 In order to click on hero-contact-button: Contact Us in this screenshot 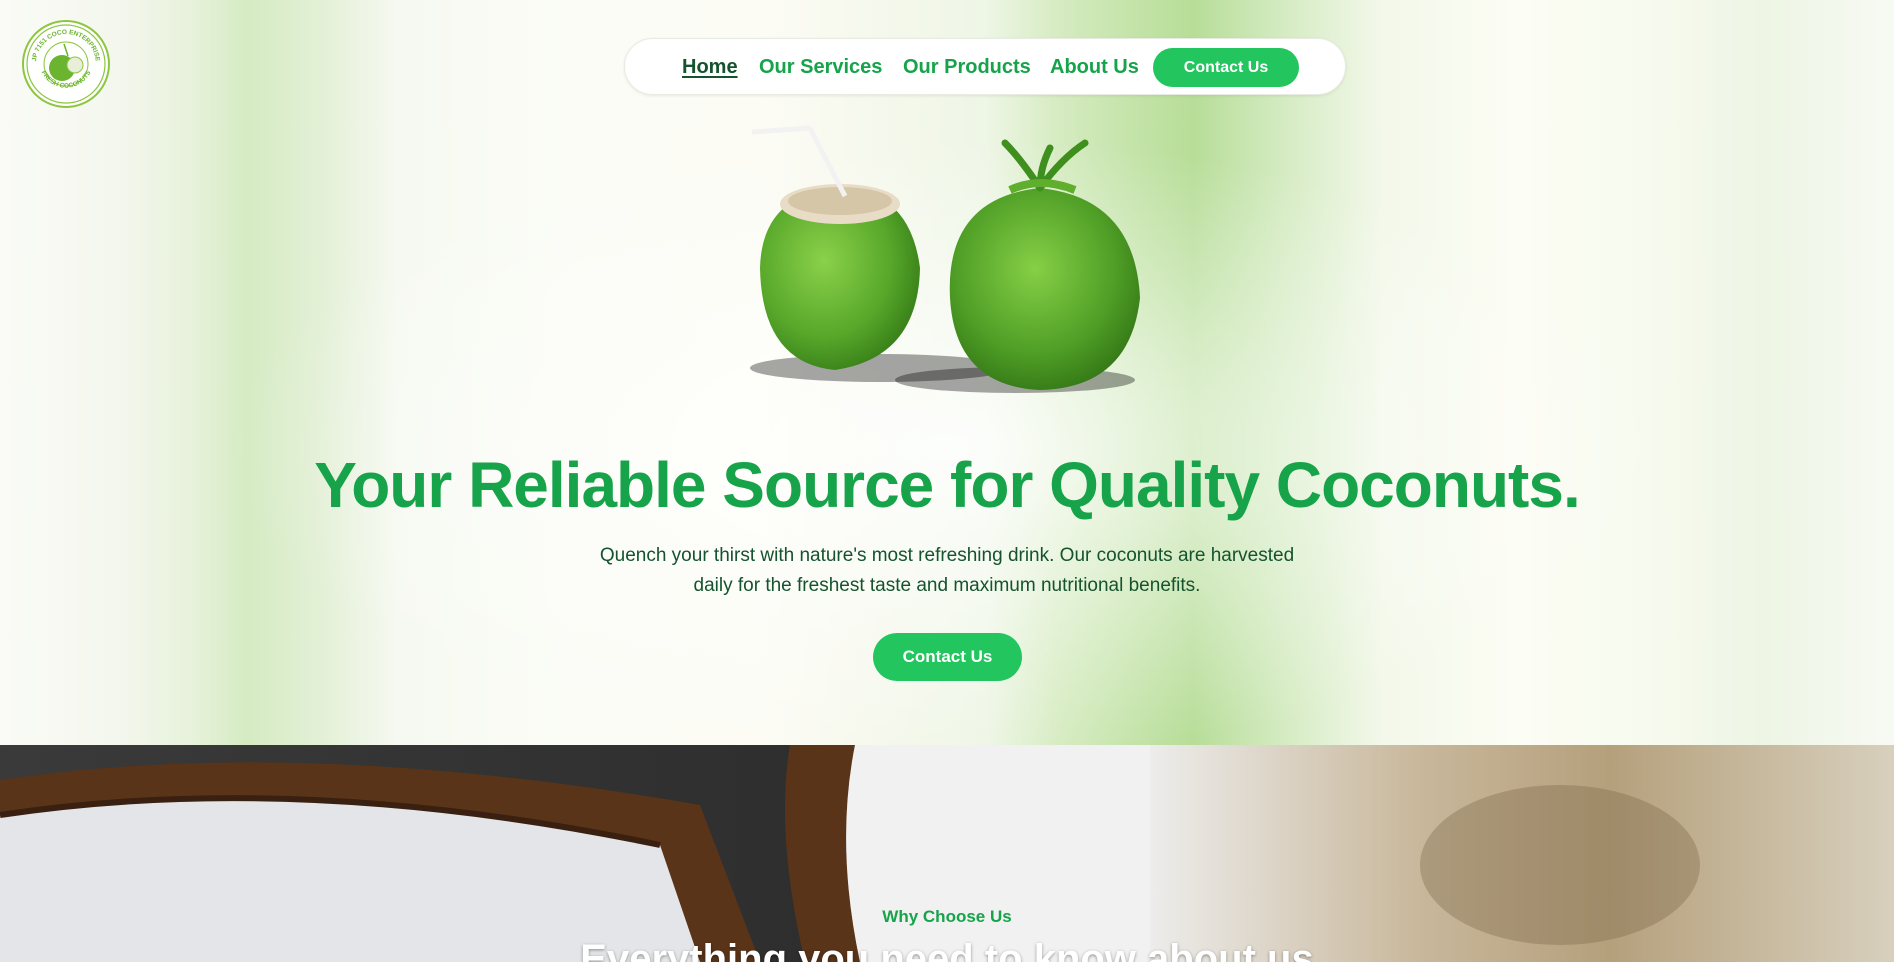, I will do `click(947, 657)`.